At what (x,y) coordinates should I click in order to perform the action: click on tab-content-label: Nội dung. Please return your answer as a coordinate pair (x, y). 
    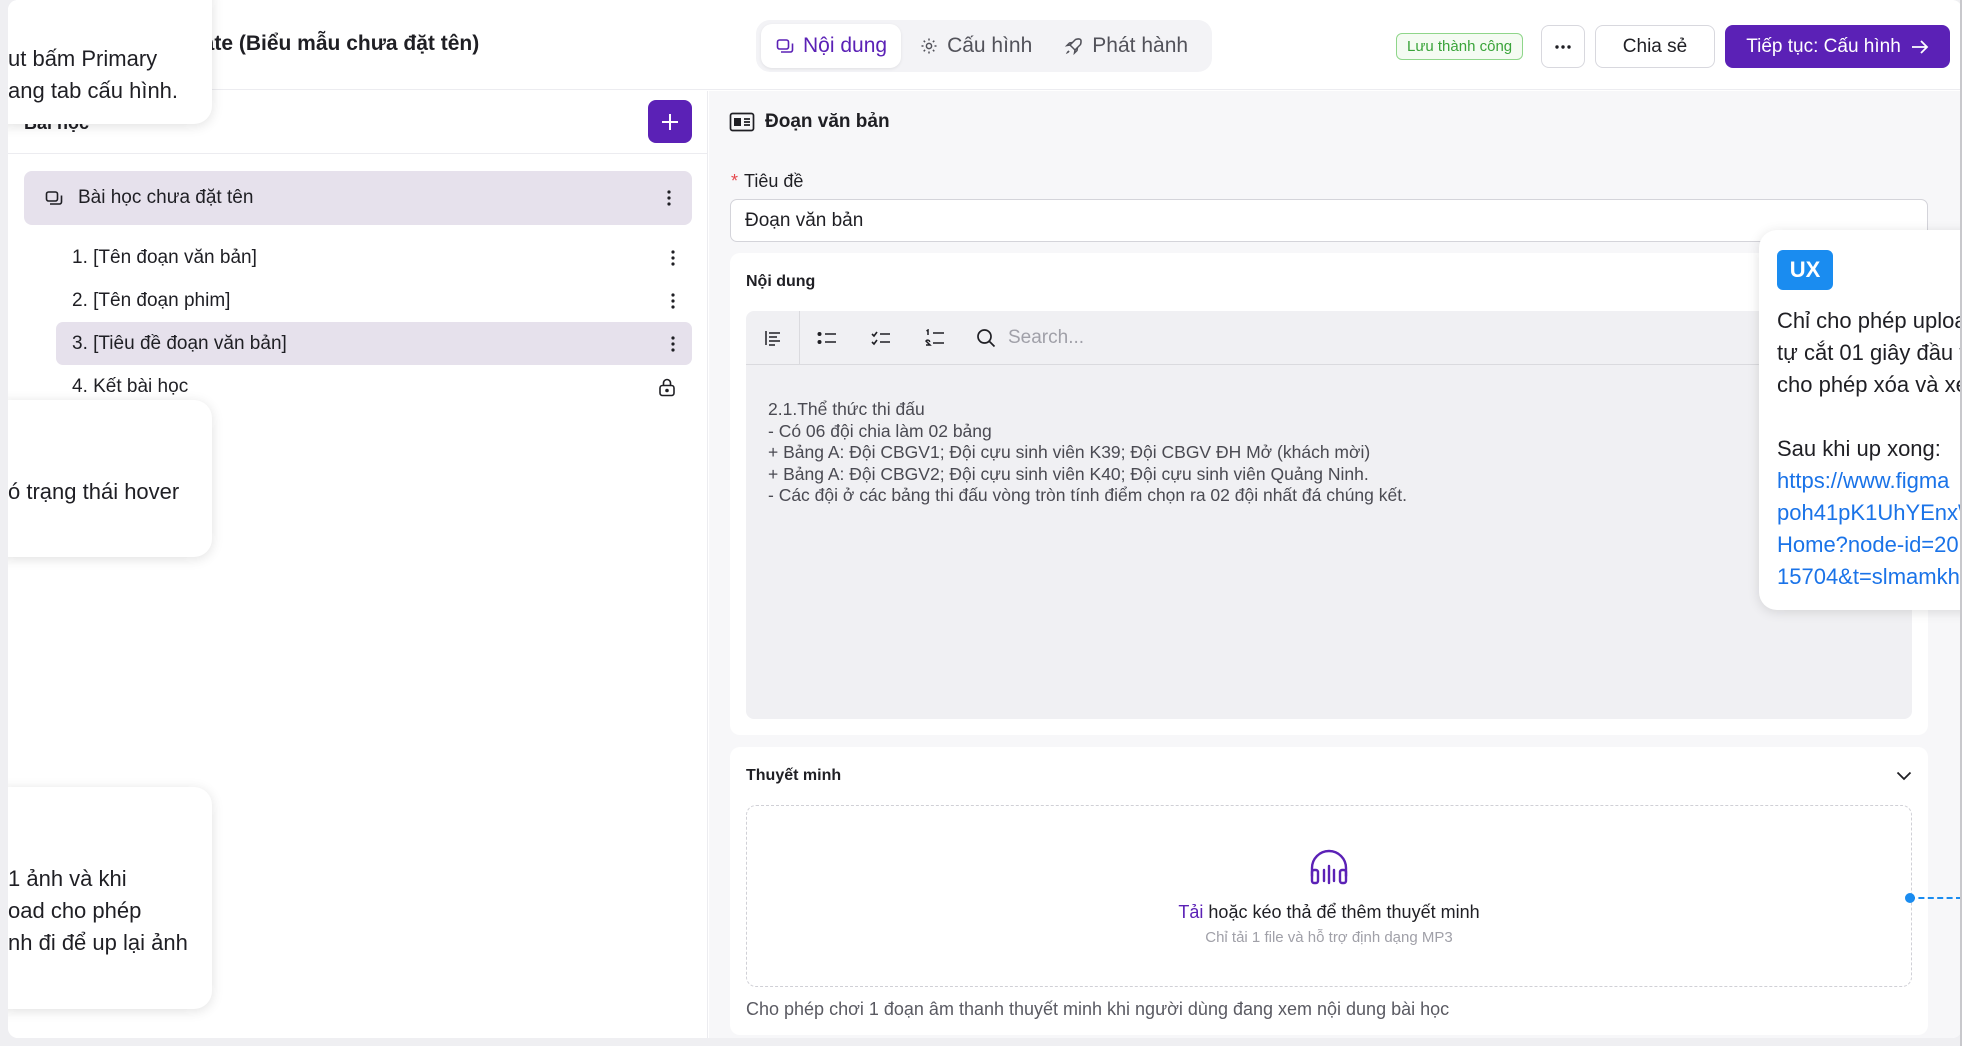
    Looking at the image, I should click on (845, 45).